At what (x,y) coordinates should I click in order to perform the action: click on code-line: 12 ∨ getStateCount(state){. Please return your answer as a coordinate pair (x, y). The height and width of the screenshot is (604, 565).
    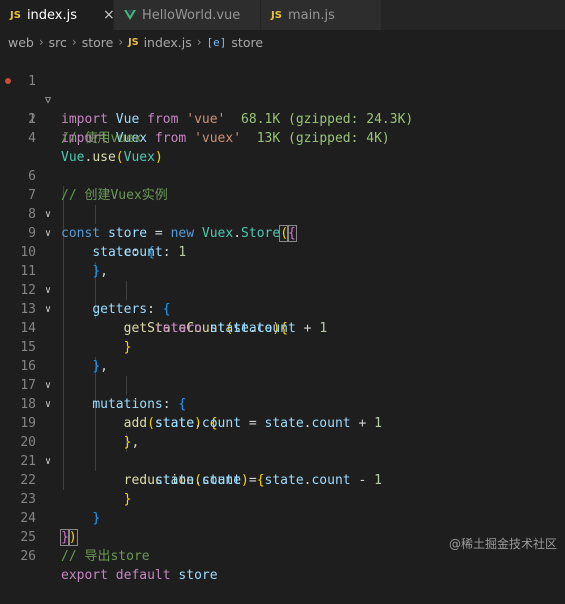
    Looking at the image, I should click on (282, 299).